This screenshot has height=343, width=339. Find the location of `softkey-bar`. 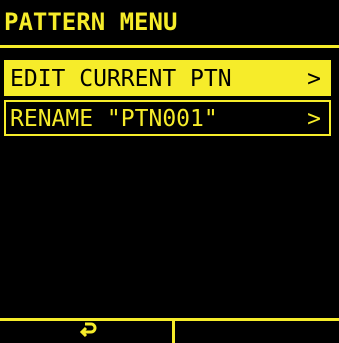

softkey-bar is located at coordinates (169, 330).